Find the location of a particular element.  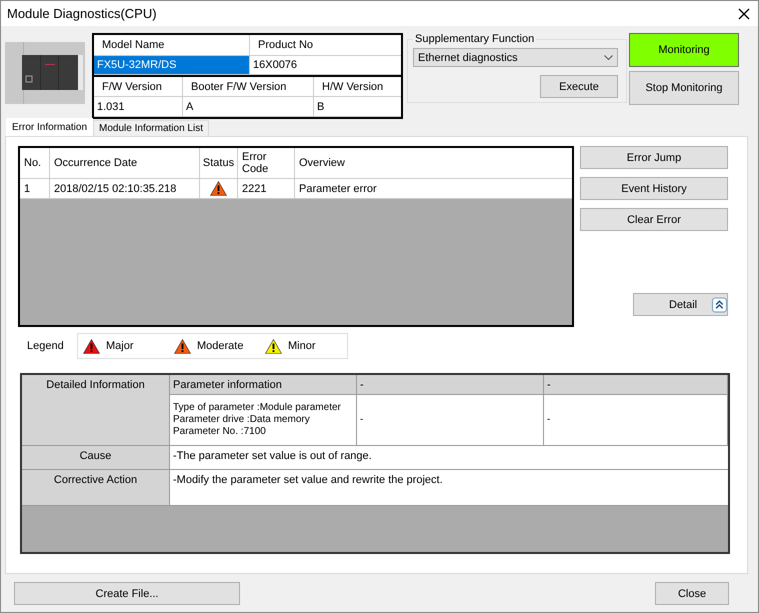

column-header: H/W Version is located at coordinates (357, 87).